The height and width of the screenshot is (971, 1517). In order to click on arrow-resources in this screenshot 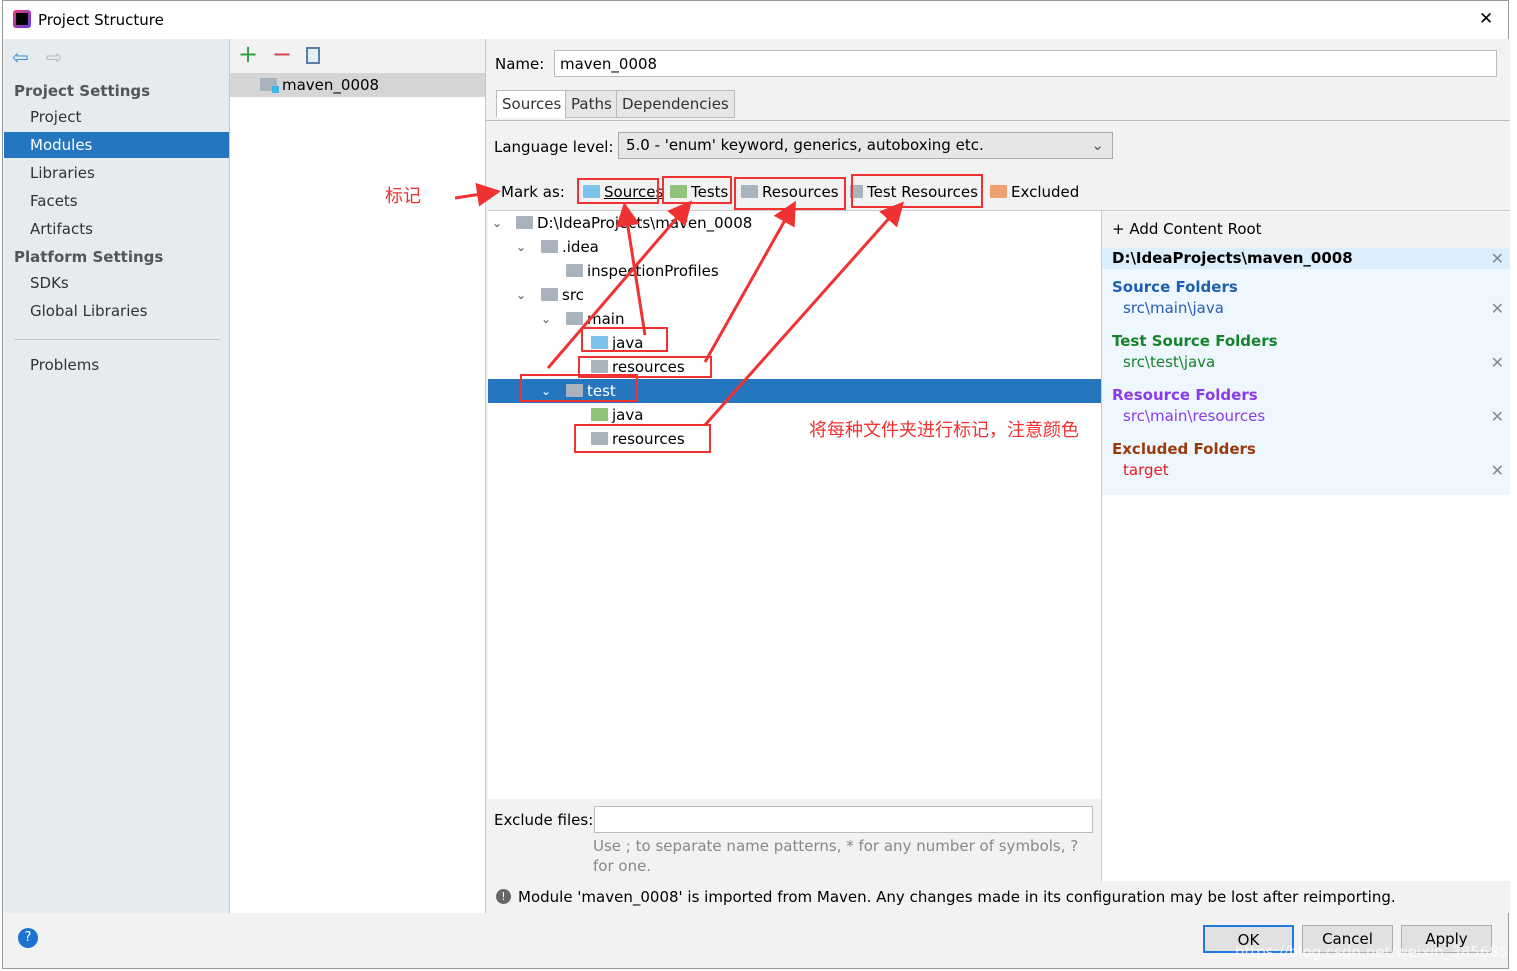, I will do `click(749, 281)`.